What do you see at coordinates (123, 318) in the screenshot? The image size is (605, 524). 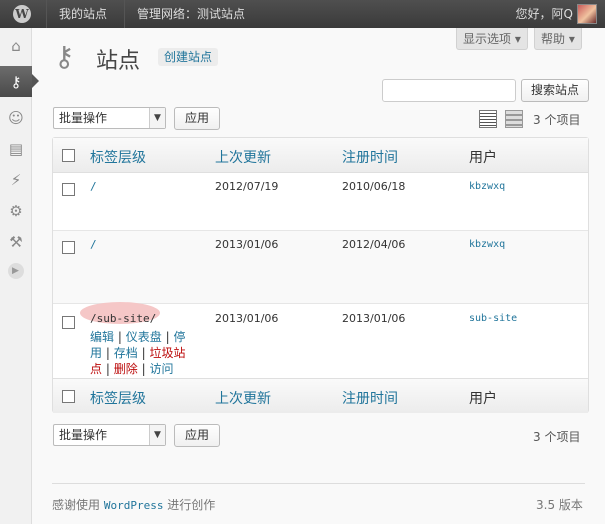 I see `site-path-link: /sub-site/` at bounding box center [123, 318].